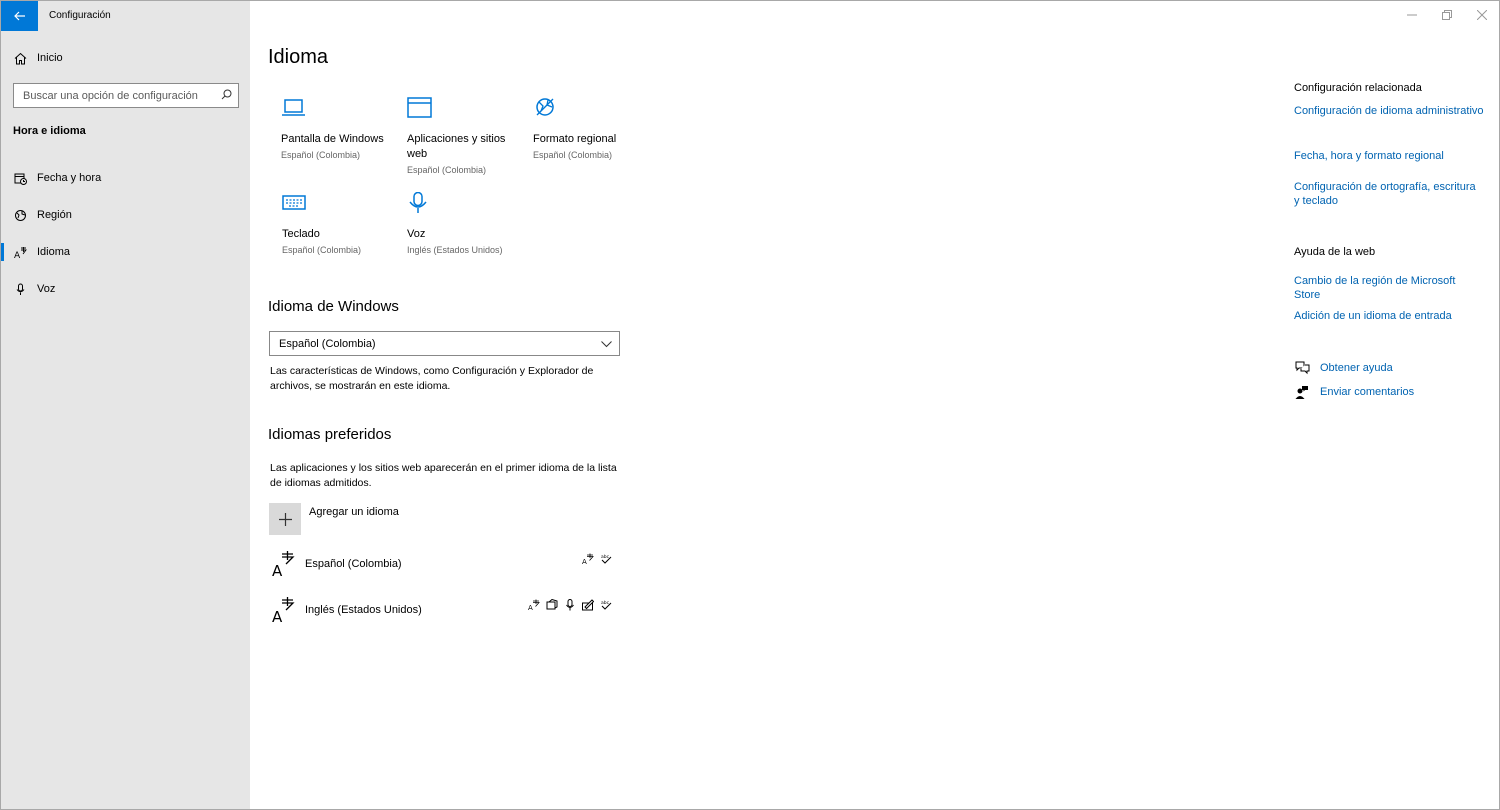 The image size is (1500, 810). I want to click on tile-subtitle: Inglés (Estados Unidos), so click(455, 250).